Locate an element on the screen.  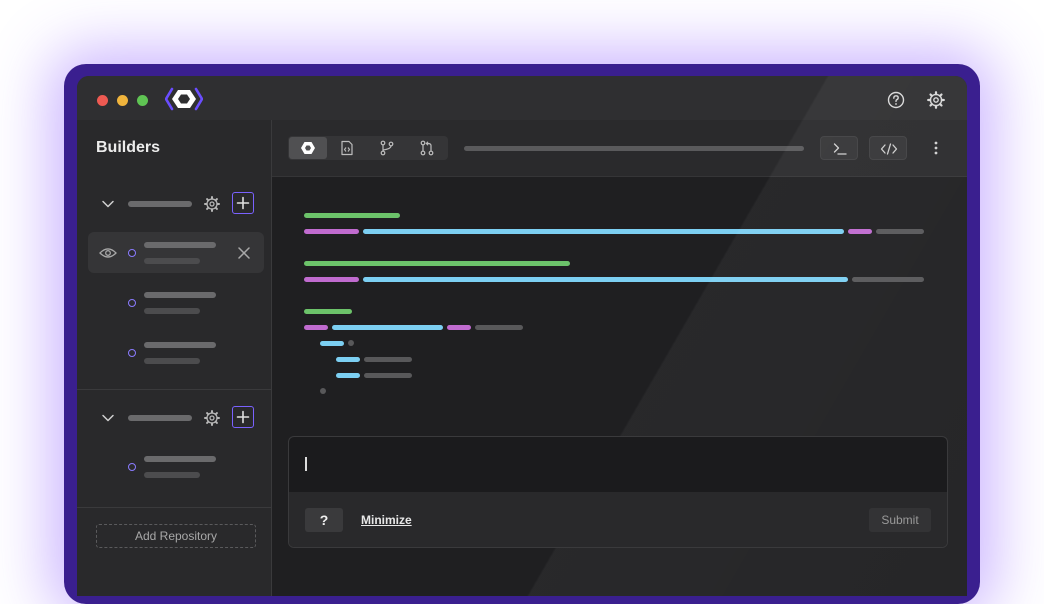
sidebar-title: Builders is located at coordinates (128, 147).